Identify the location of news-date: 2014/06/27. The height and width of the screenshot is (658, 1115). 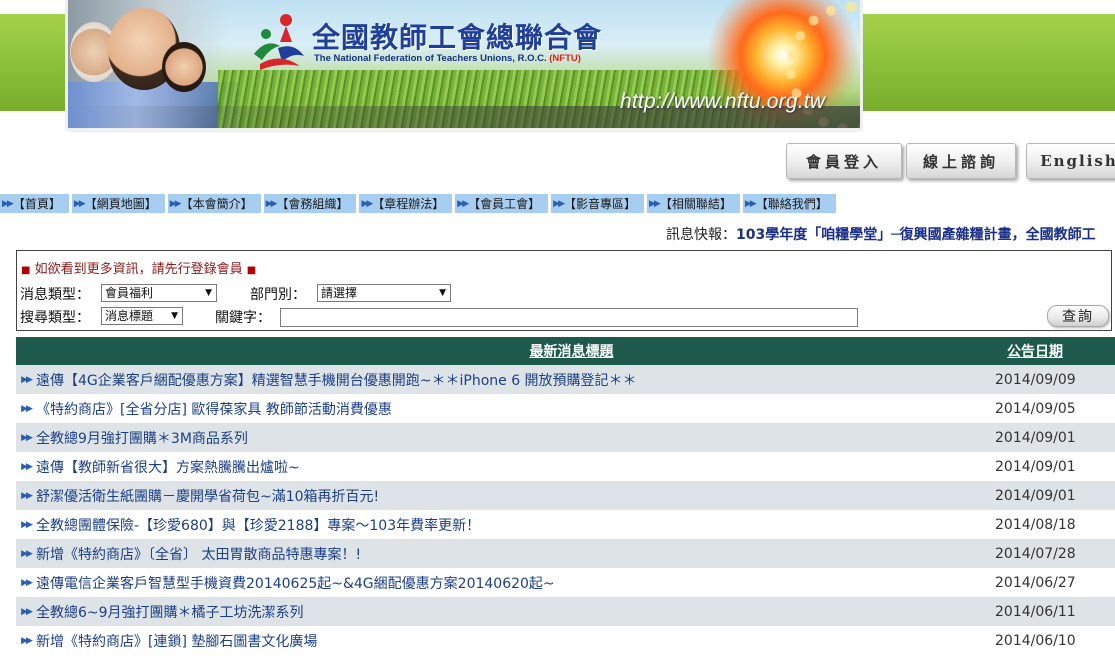
(1035, 582).